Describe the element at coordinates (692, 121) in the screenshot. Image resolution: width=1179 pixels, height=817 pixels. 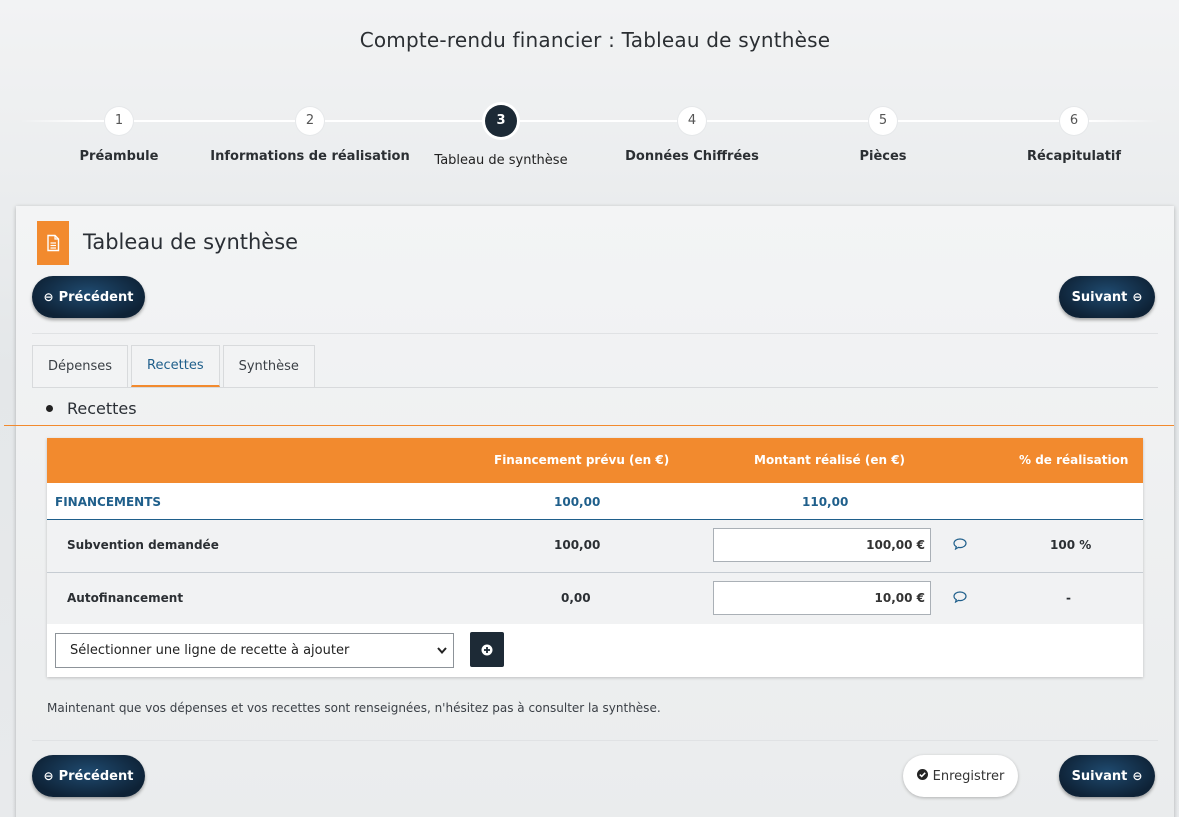
I see `step-number: 4` at that location.